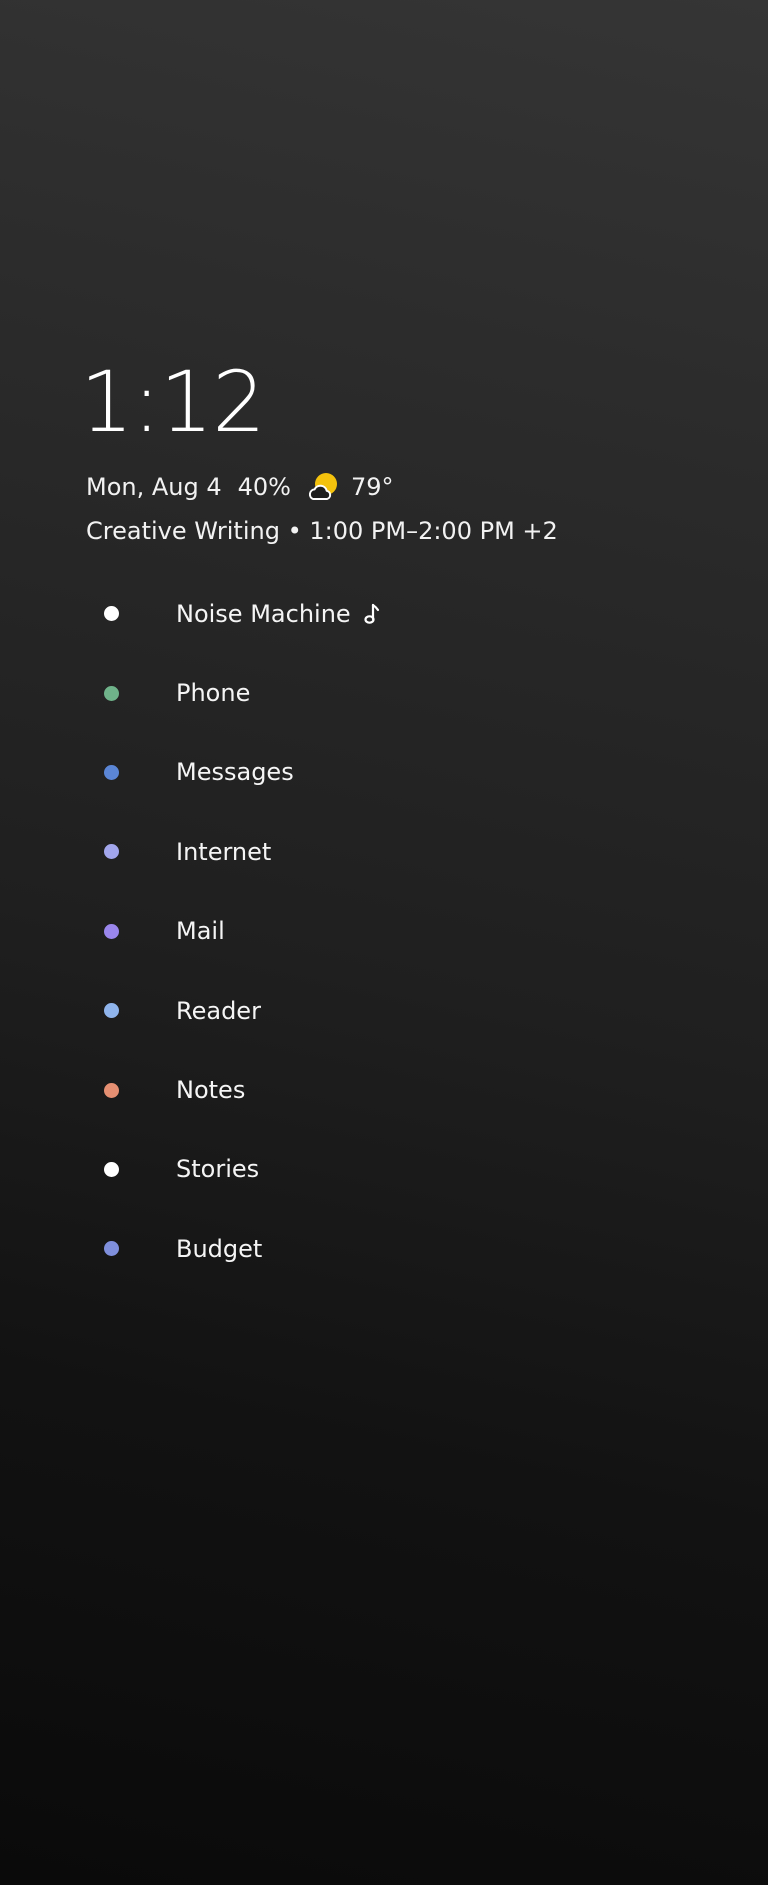  Describe the element at coordinates (384, 1248) in the screenshot. I see `app-item-budget: Budget` at that location.